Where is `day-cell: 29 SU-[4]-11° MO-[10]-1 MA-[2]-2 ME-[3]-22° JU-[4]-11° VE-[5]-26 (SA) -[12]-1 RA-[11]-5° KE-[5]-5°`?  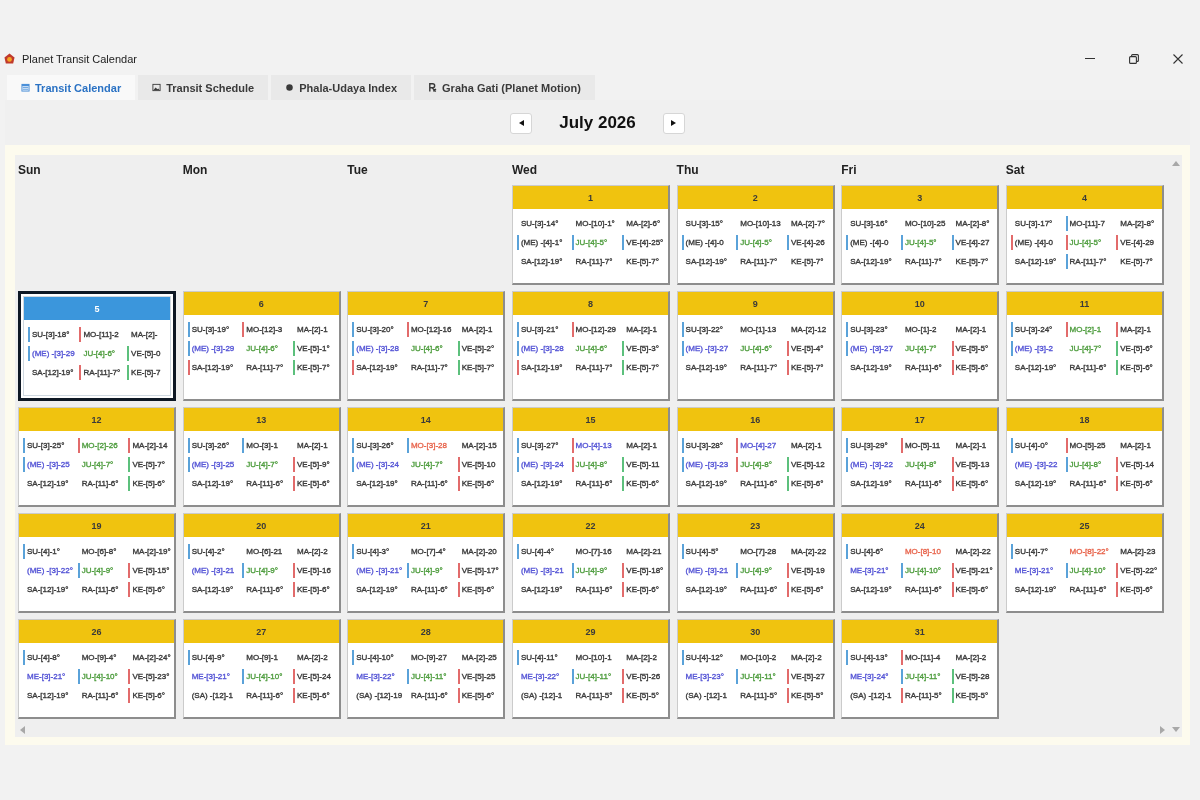 day-cell: 29 SU-[4]-11° MO-[10]-1 MA-[2]-2 ME-[3]-22° JU-[4]-11° VE-[5]-26 (SA) -[12]-1 RA-[11]-5° KE-[5]-5° is located at coordinates (591, 669).